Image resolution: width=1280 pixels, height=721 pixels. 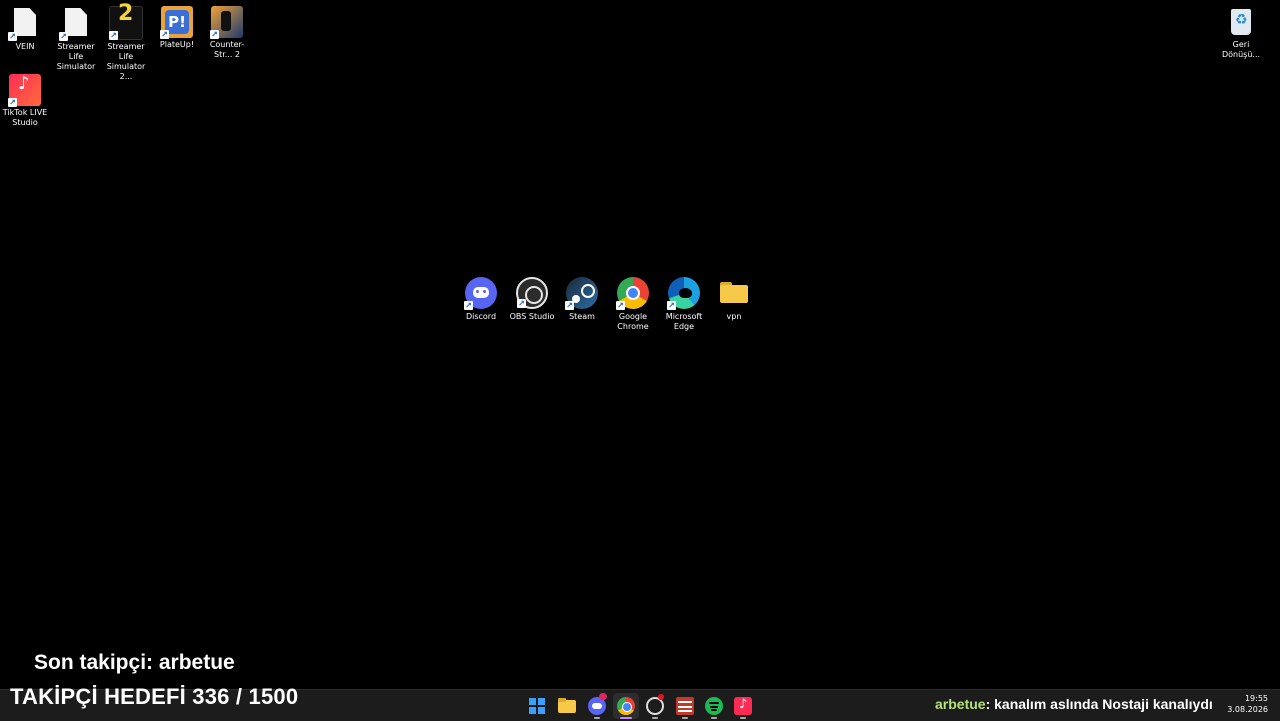 I want to click on center-icon-google-chrome: ↗ Google Chrome, so click(x=633, y=304).